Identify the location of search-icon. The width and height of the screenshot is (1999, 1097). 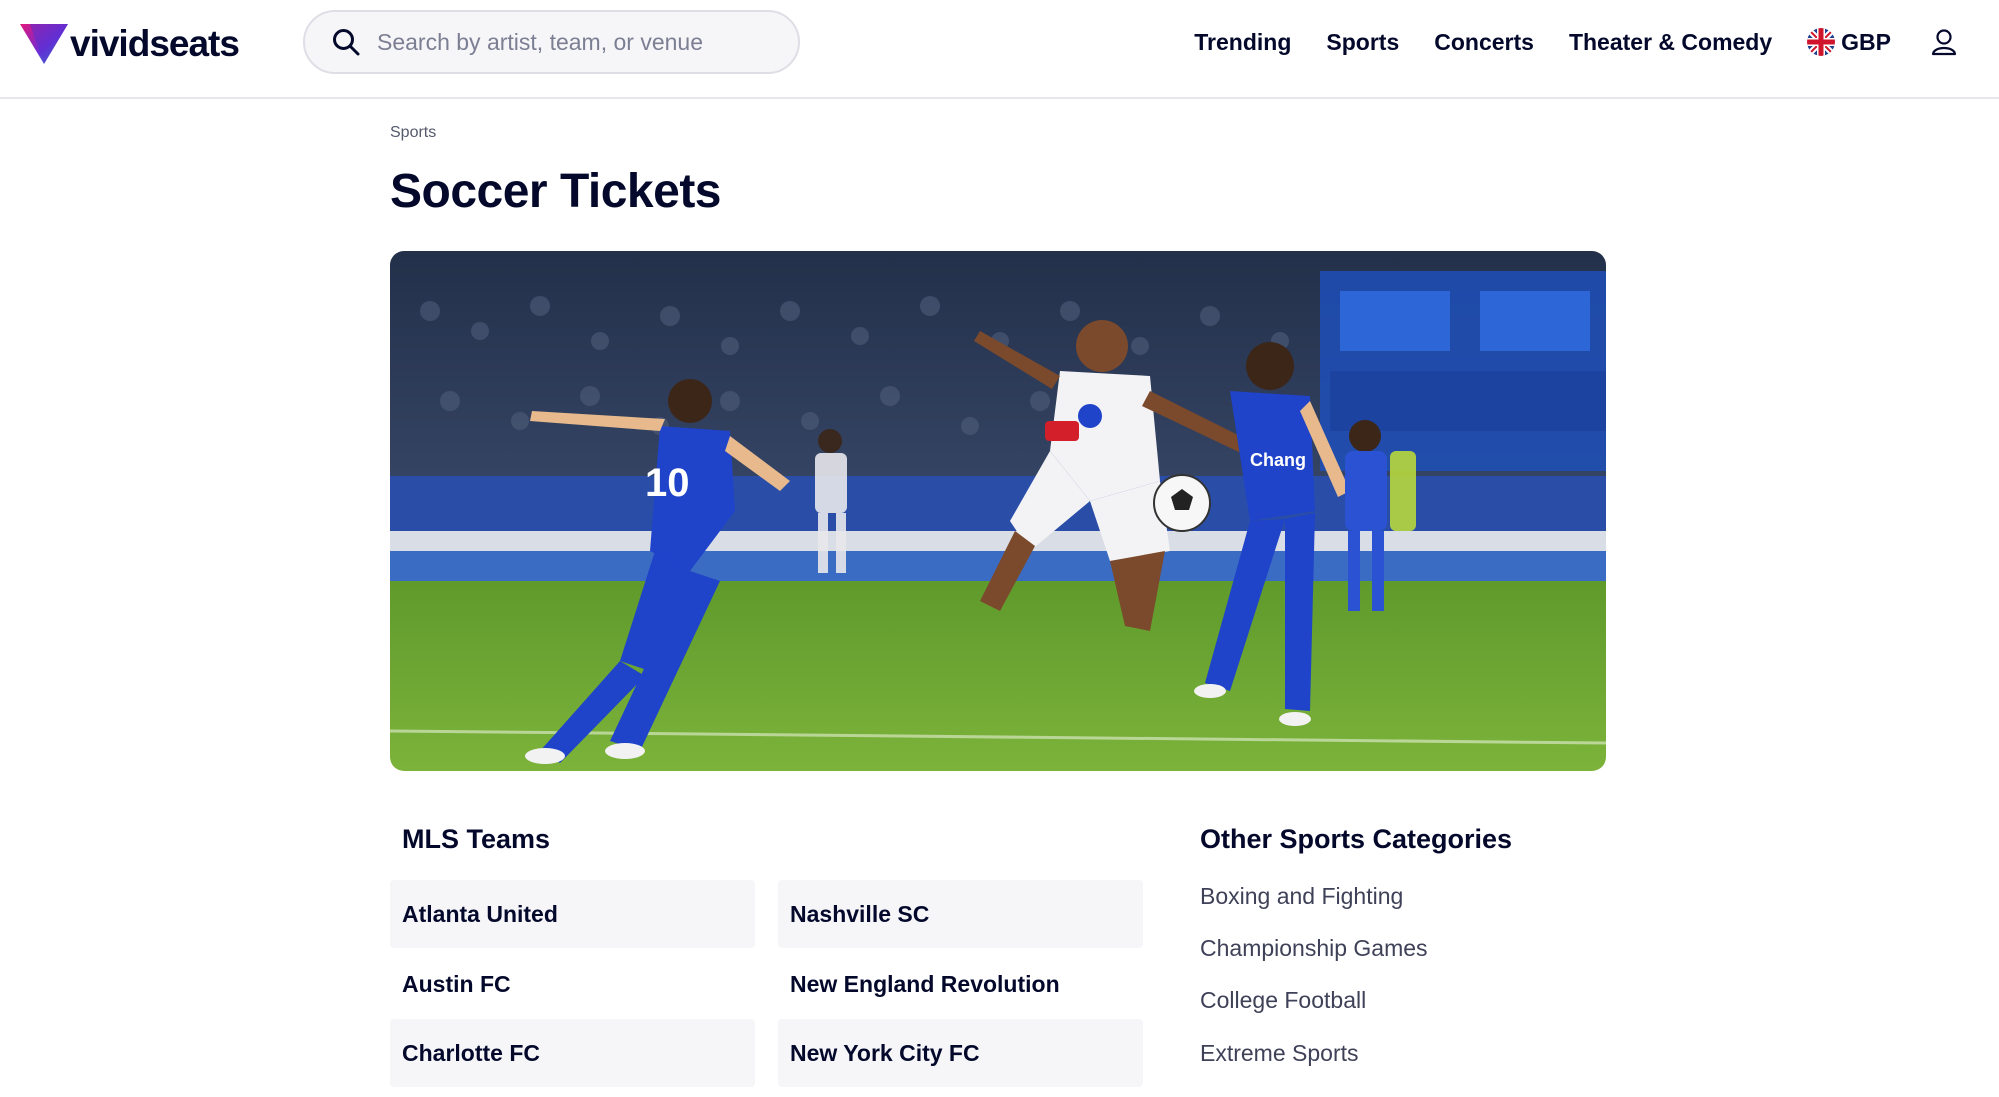
(346, 42).